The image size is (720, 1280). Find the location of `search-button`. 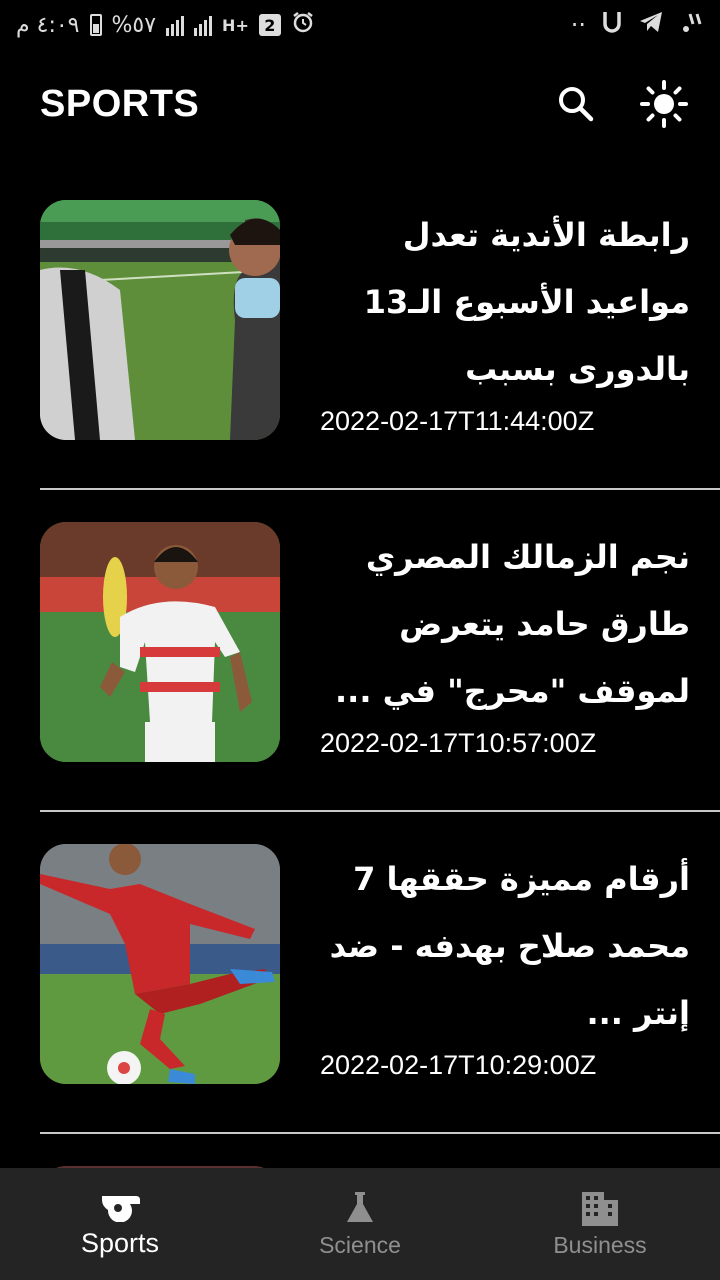

search-button is located at coordinates (576, 104).